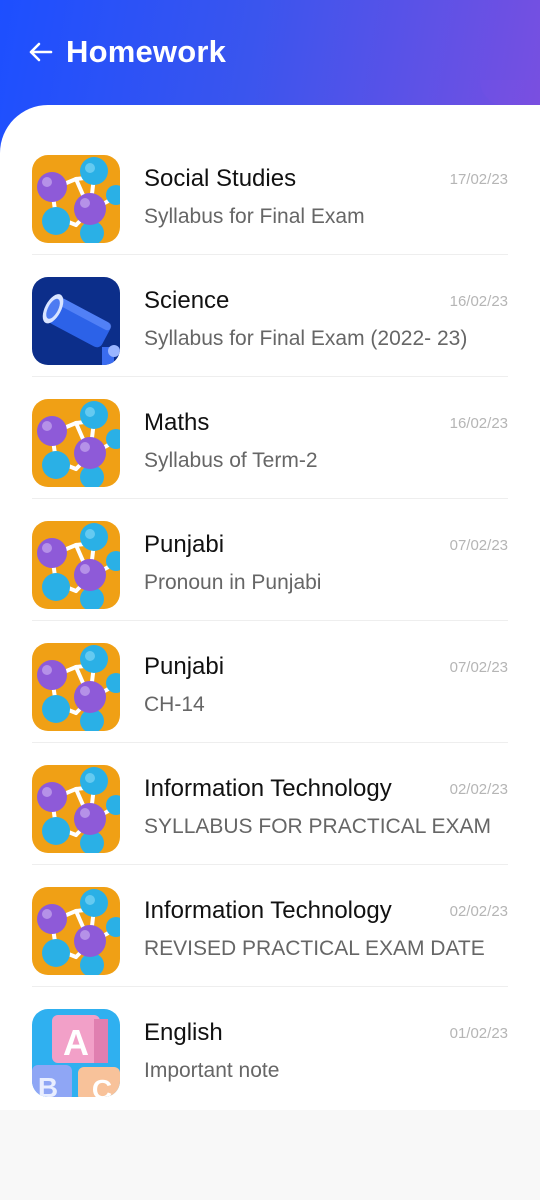 Image resolution: width=540 pixels, height=1200 pixels. What do you see at coordinates (41, 52) in the screenshot?
I see `arrow-left-icon` at bounding box center [41, 52].